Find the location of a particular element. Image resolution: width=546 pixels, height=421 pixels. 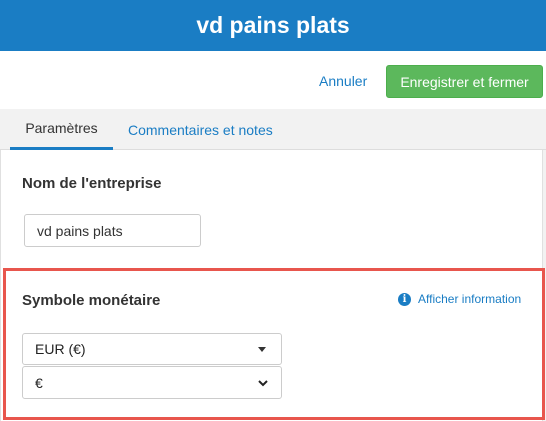

tabs-bar: Paramètres Commentaires et notes is located at coordinates (273, 129).